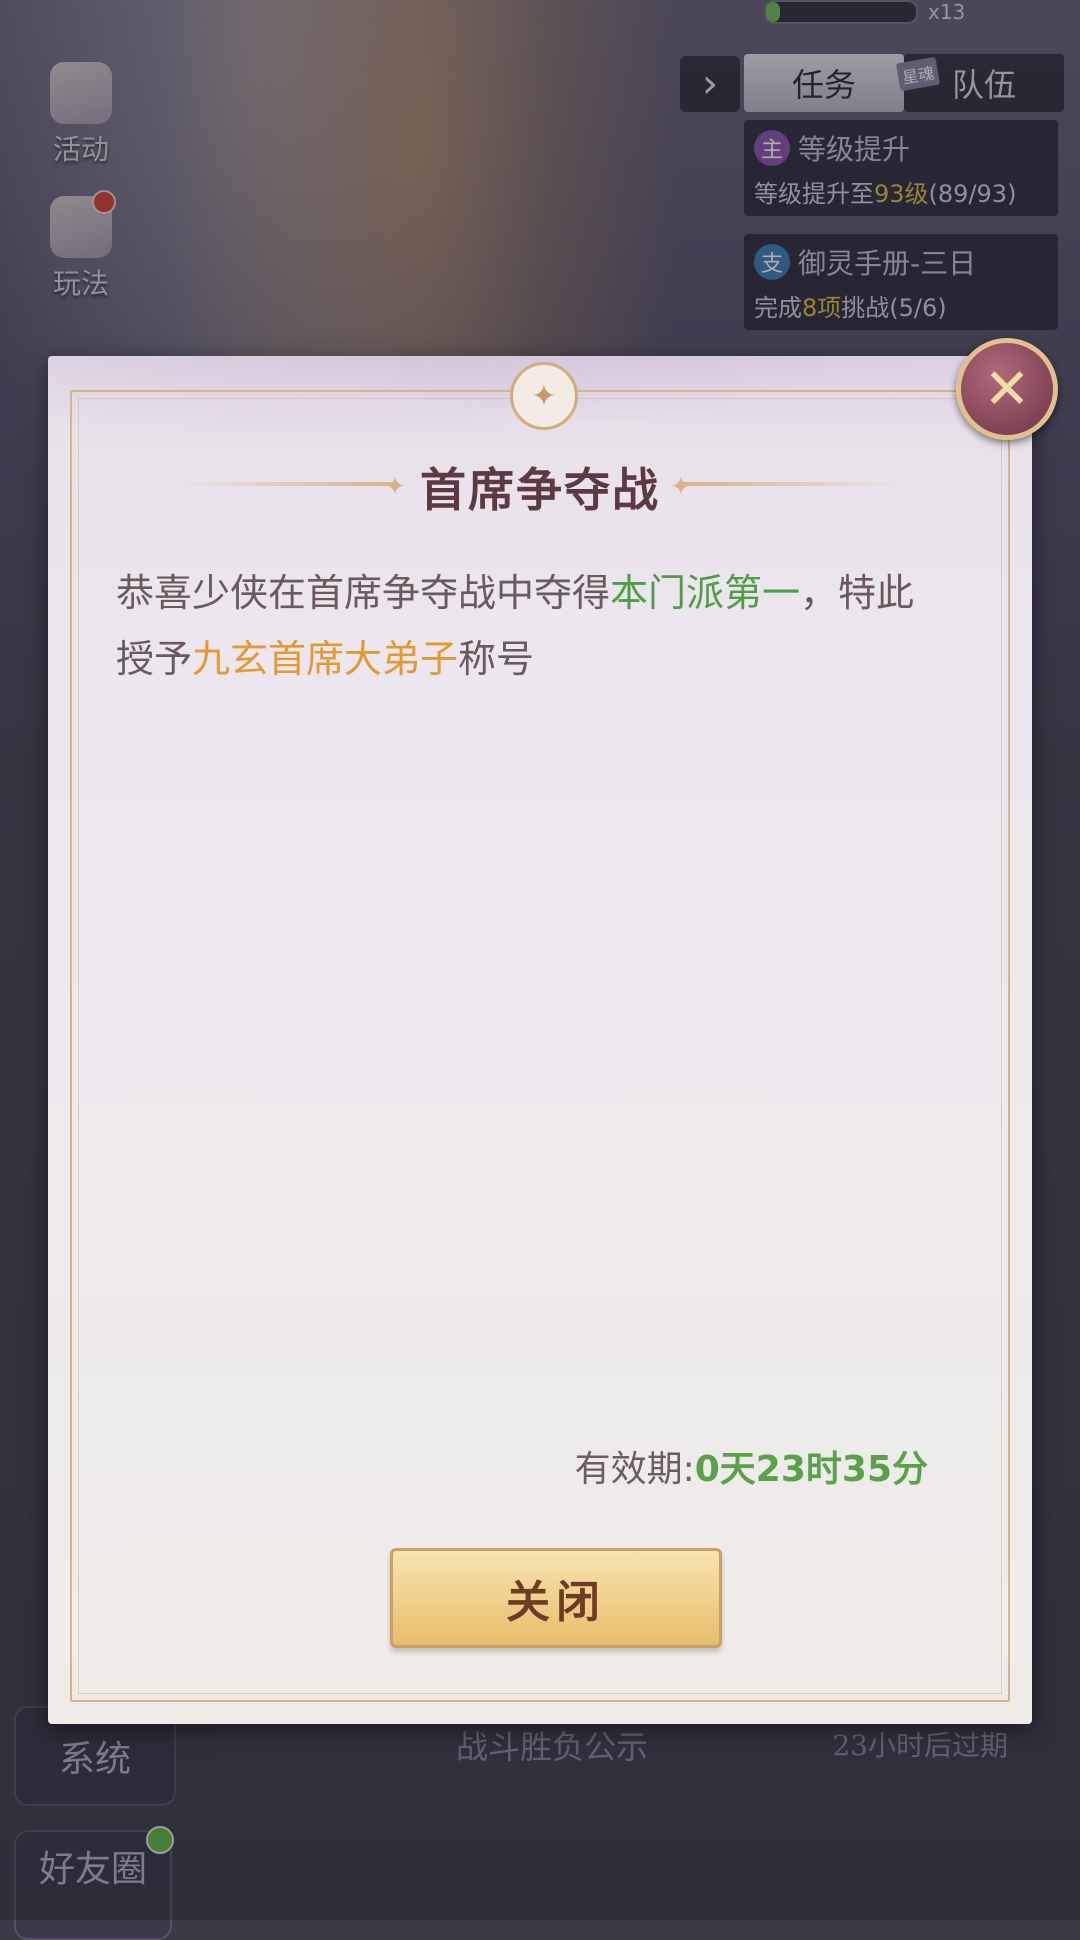 The width and height of the screenshot is (1080, 1940). What do you see at coordinates (325, 659) in the screenshot?
I see `title-highlight: 九玄首席大弟子` at bounding box center [325, 659].